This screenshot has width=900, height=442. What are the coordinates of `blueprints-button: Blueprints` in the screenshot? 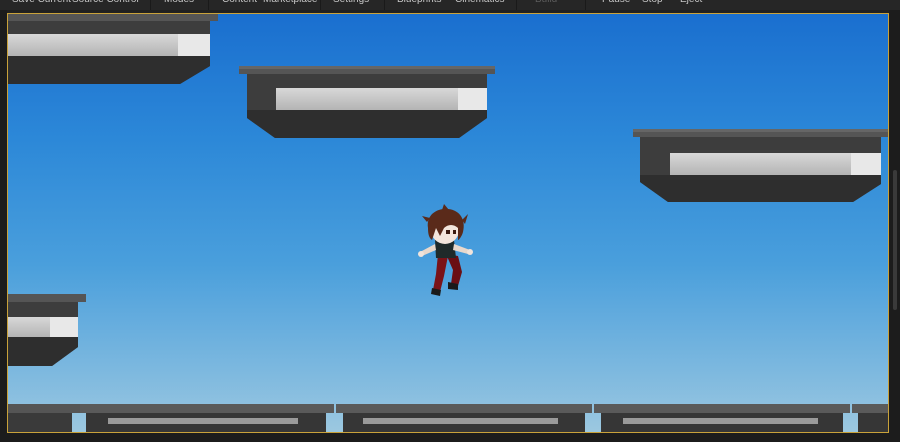 It's located at (419, 4).